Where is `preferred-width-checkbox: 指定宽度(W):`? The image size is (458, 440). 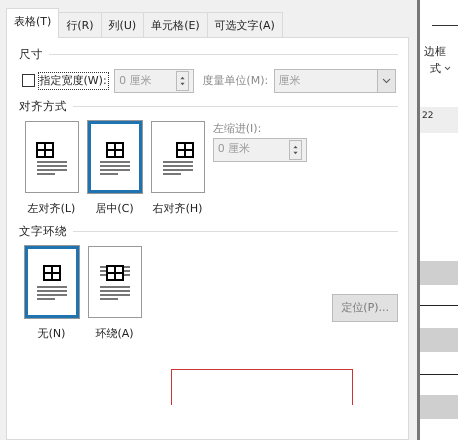
preferred-width-checkbox: 指定宽度(W): is located at coordinates (65, 81).